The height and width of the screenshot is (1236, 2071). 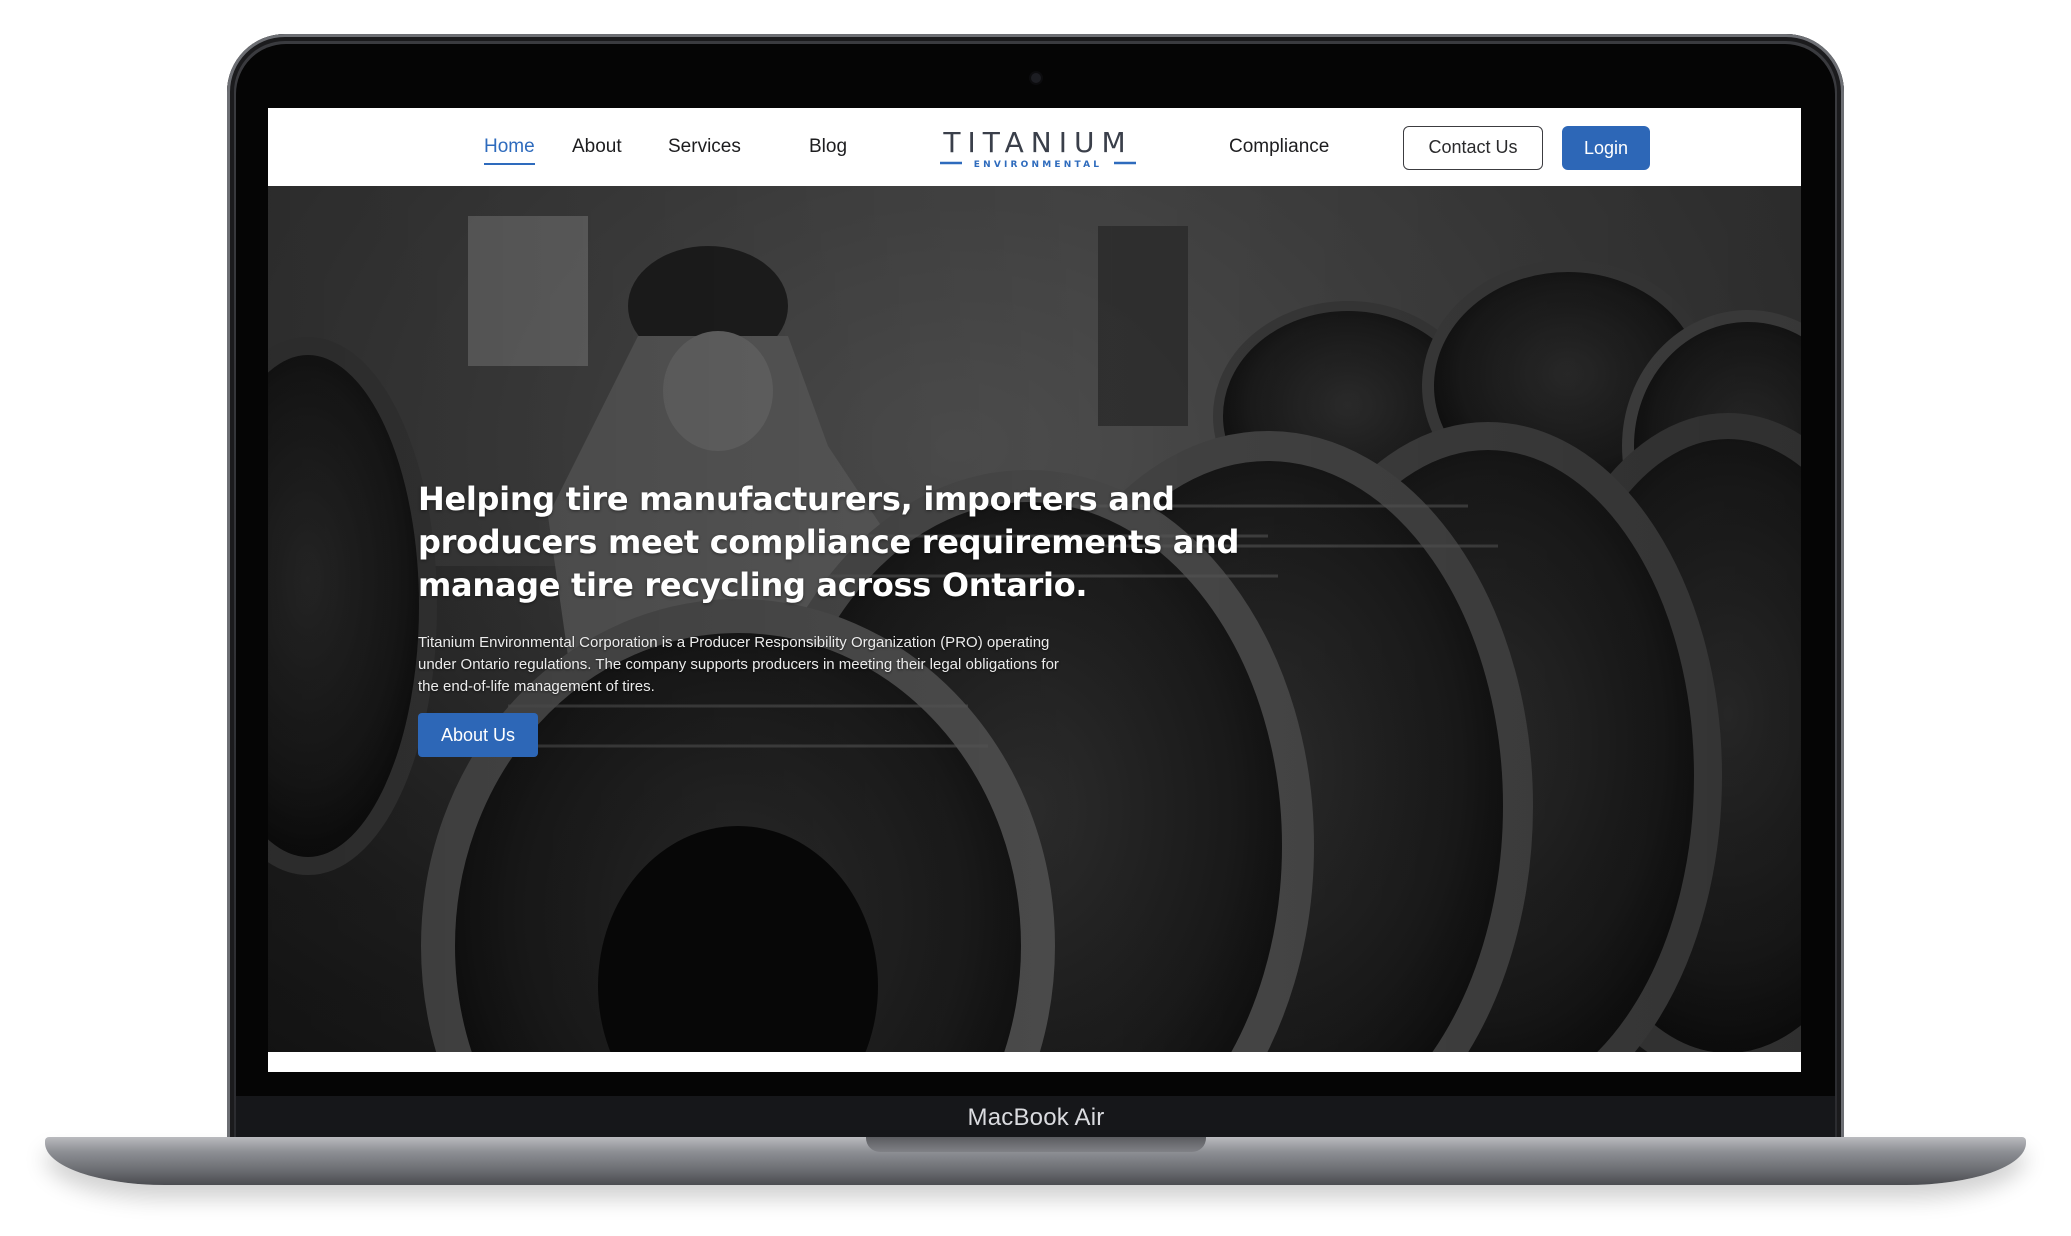 What do you see at coordinates (597, 147) in the screenshot?
I see `nav-about-link: About` at bounding box center [597, 147].